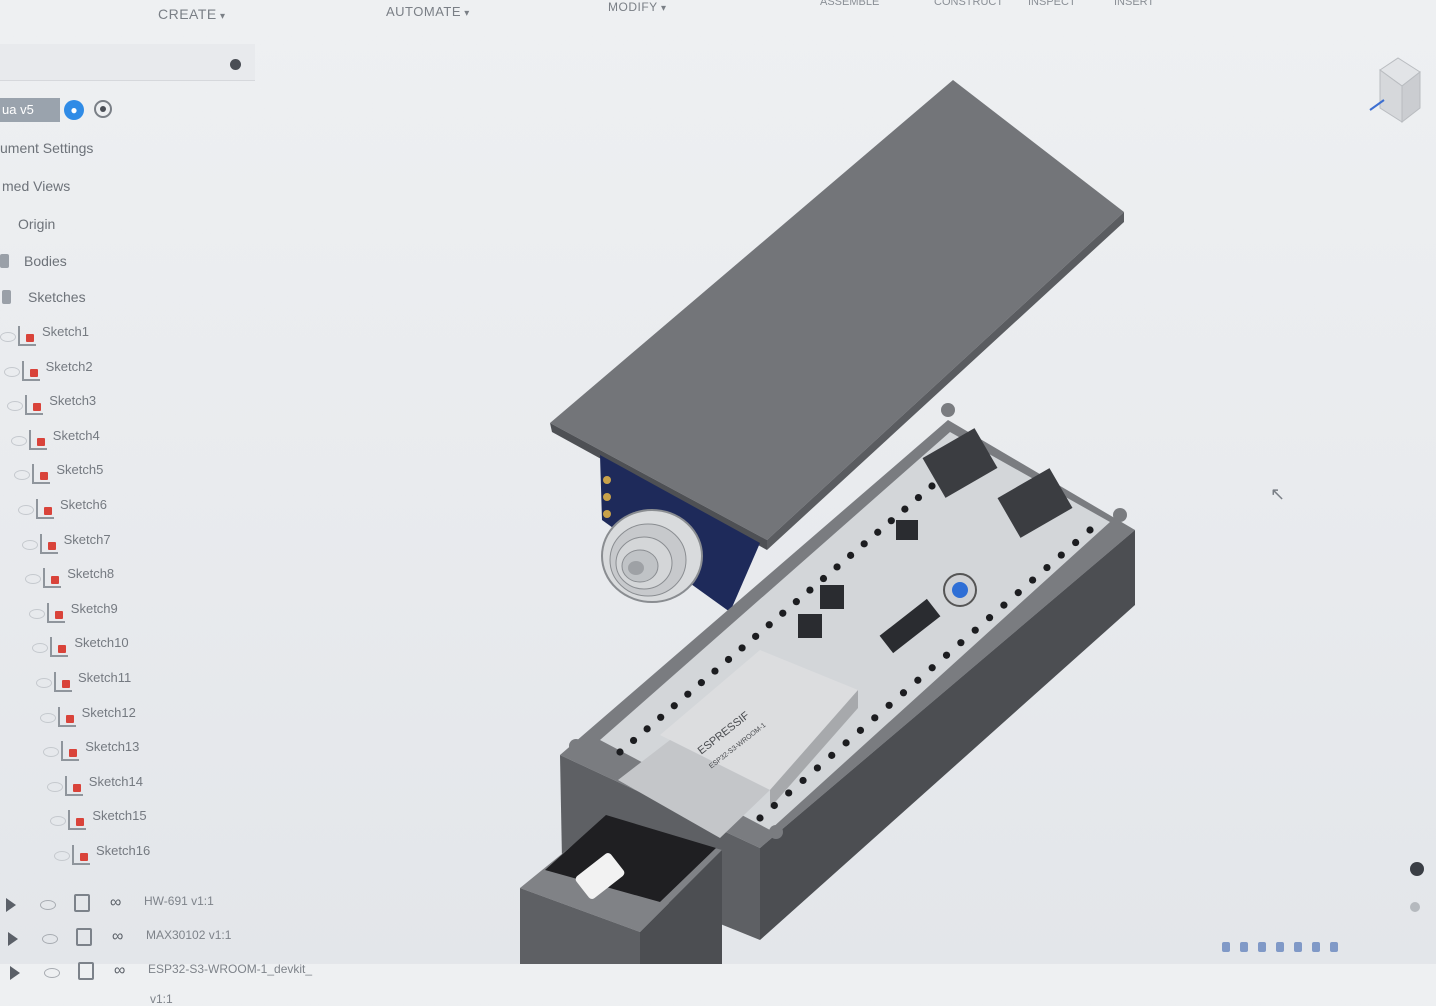 This screenshot has width=1436, height=1006. What do you see at coordinates (161, 999) in the screenshot?
I see `component-label: v1:1` at bounding box center [161, 999].